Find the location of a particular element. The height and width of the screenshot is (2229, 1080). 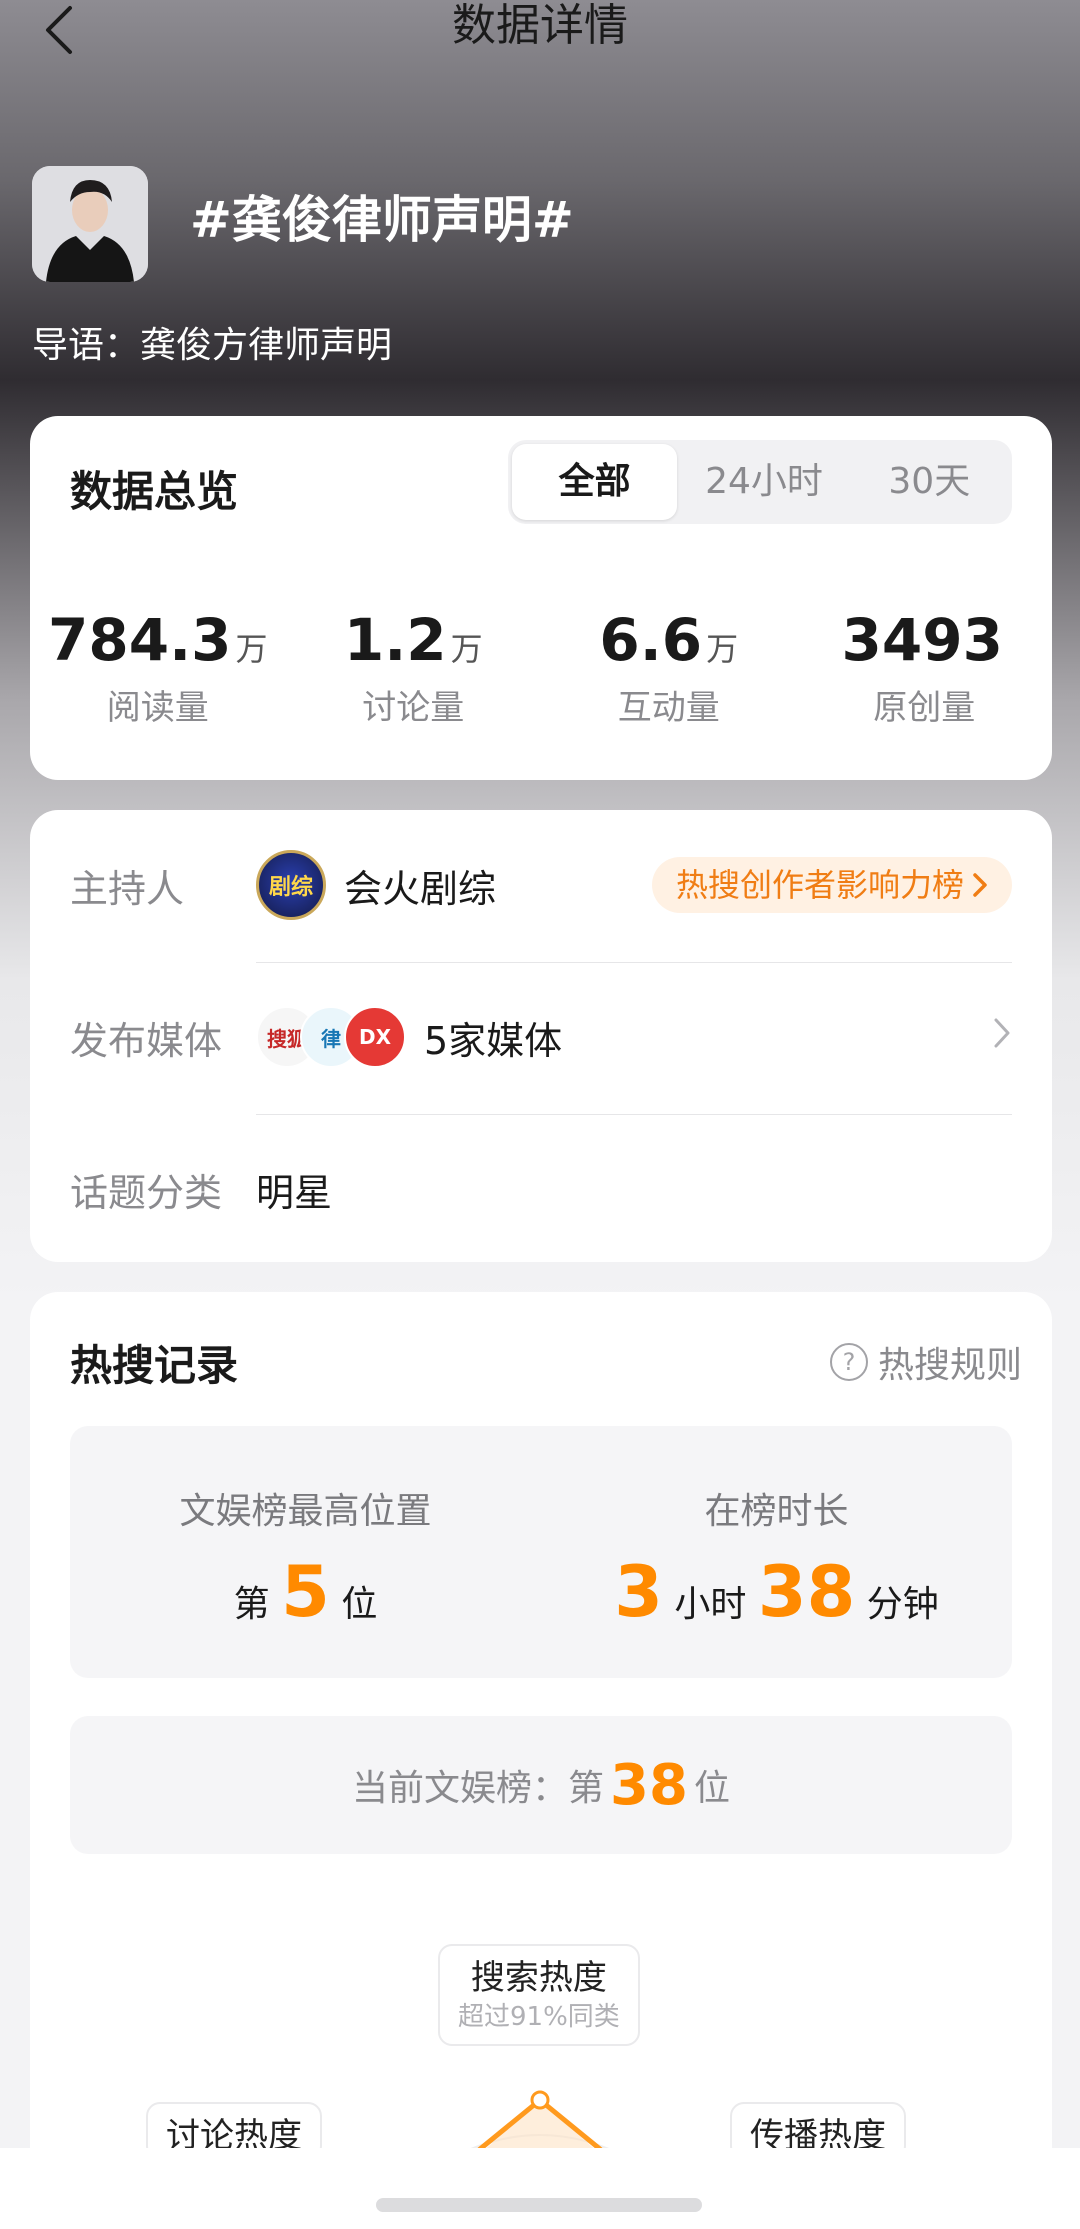

best-position-label: 文娱榜最高位置 is located at coordinates (305, 1511).